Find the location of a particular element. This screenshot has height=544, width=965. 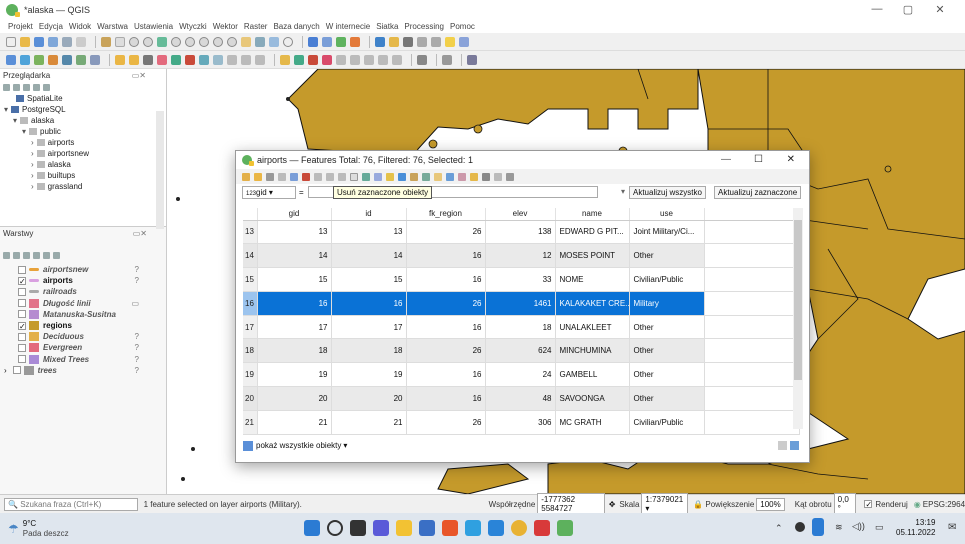

dock-icon is located at coordinates (510, 176).